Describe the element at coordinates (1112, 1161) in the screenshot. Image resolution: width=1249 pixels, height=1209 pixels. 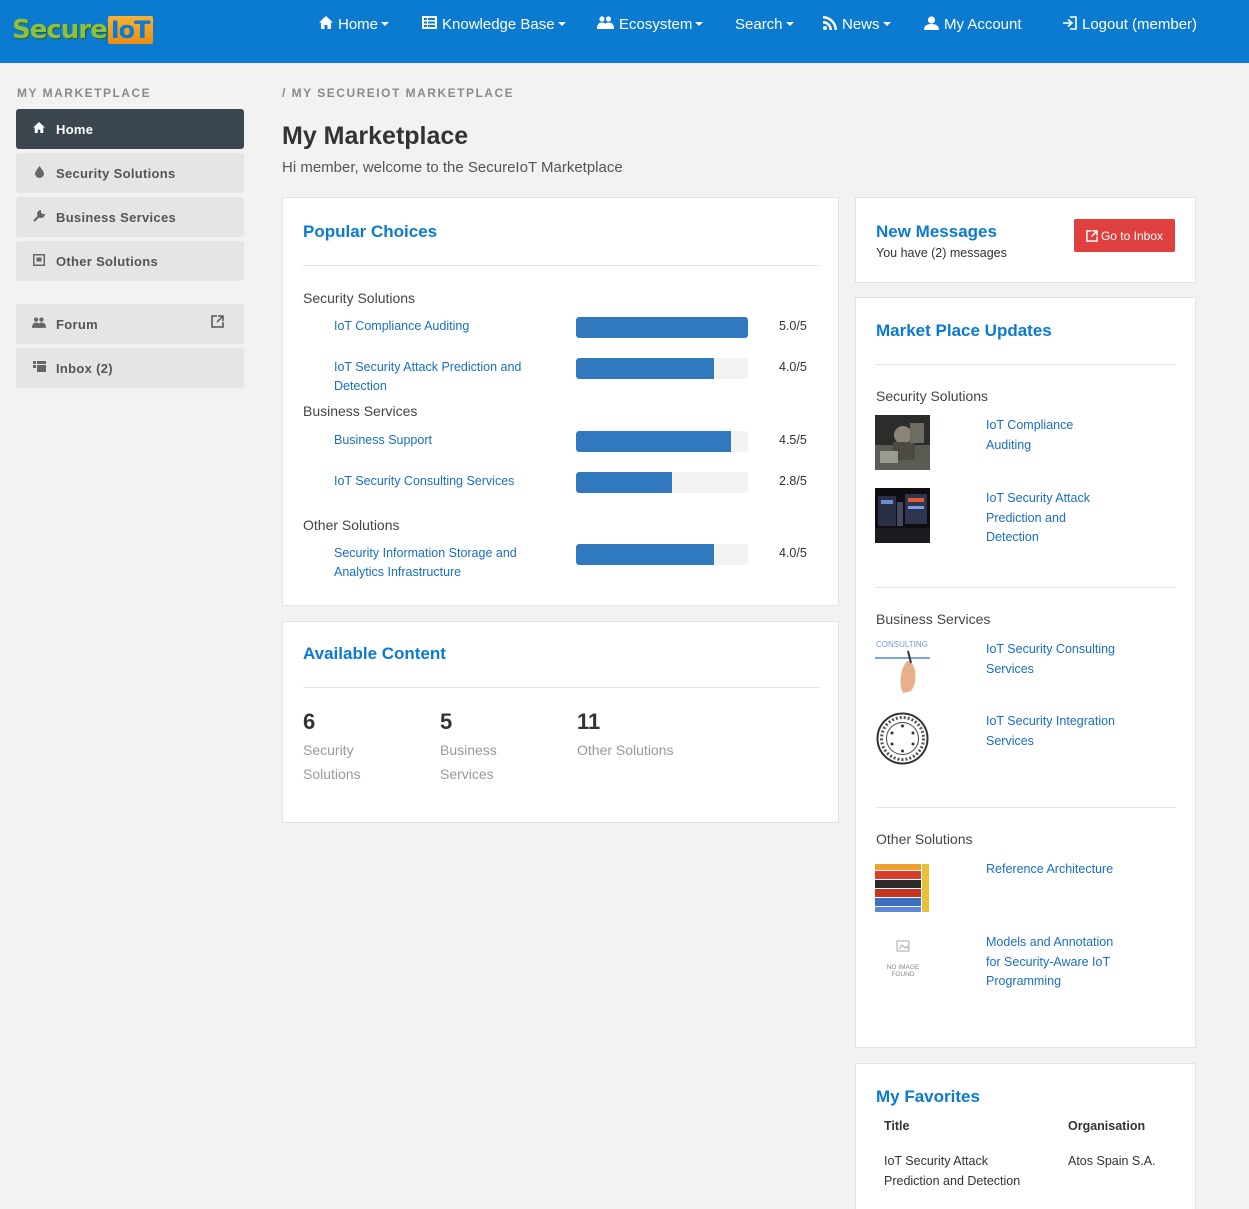
I see `favorite-org-cell: Atos Spain S.A.` at that location.